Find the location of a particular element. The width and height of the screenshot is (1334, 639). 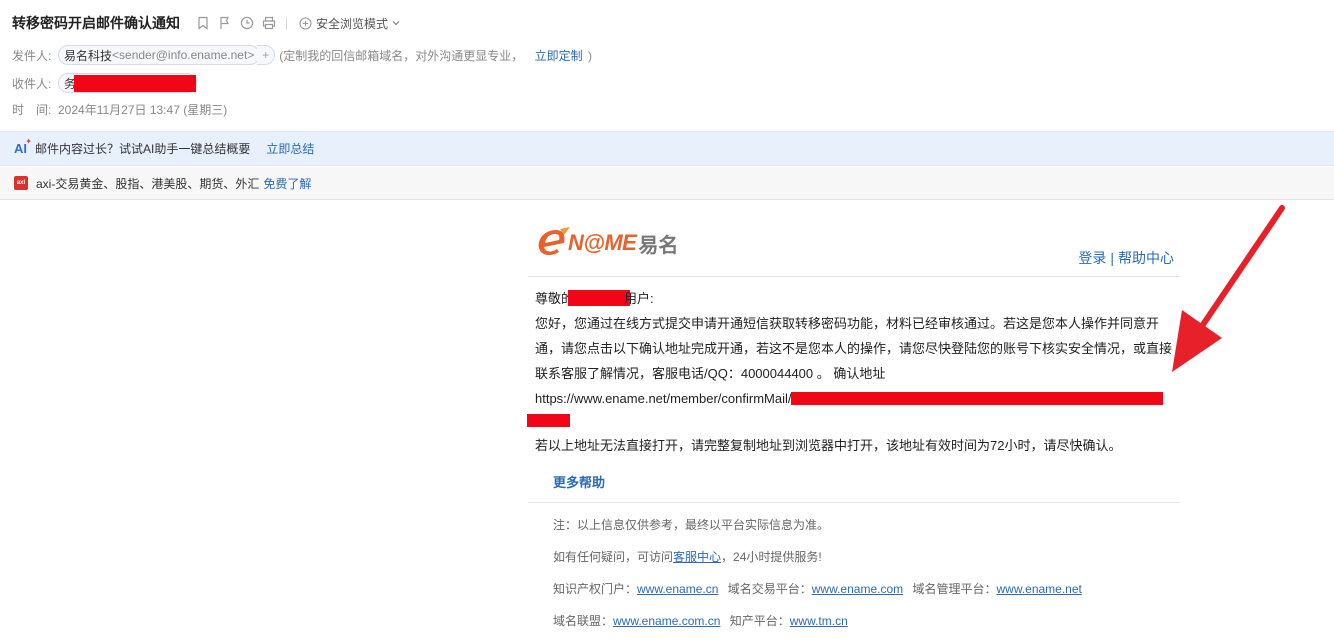

mail-header-title-row: 转移密码开启邮件确认通知 安全浏览模式 is located at coordinates (206, 23).